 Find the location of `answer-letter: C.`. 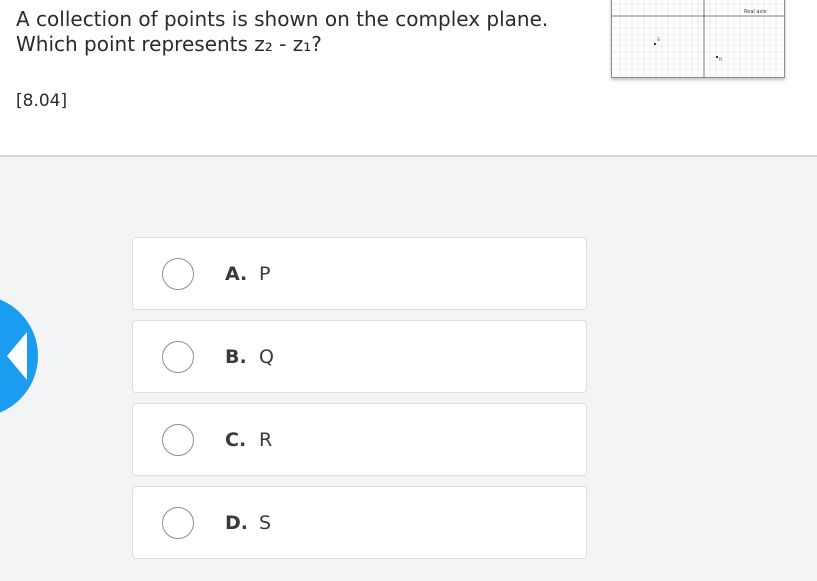

answer-letter: C. is located at coordinates (236, 440).